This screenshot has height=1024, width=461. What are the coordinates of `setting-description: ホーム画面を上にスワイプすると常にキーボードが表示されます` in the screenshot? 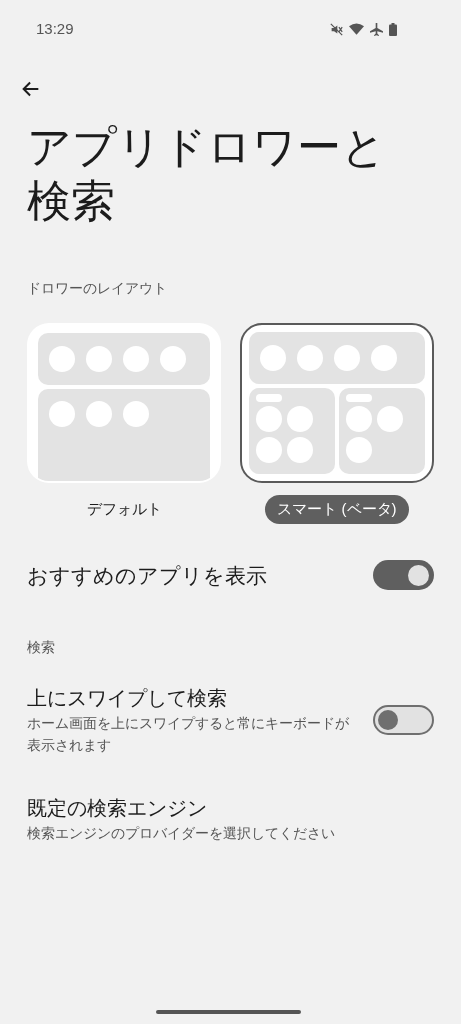 It's located at (188, 734).